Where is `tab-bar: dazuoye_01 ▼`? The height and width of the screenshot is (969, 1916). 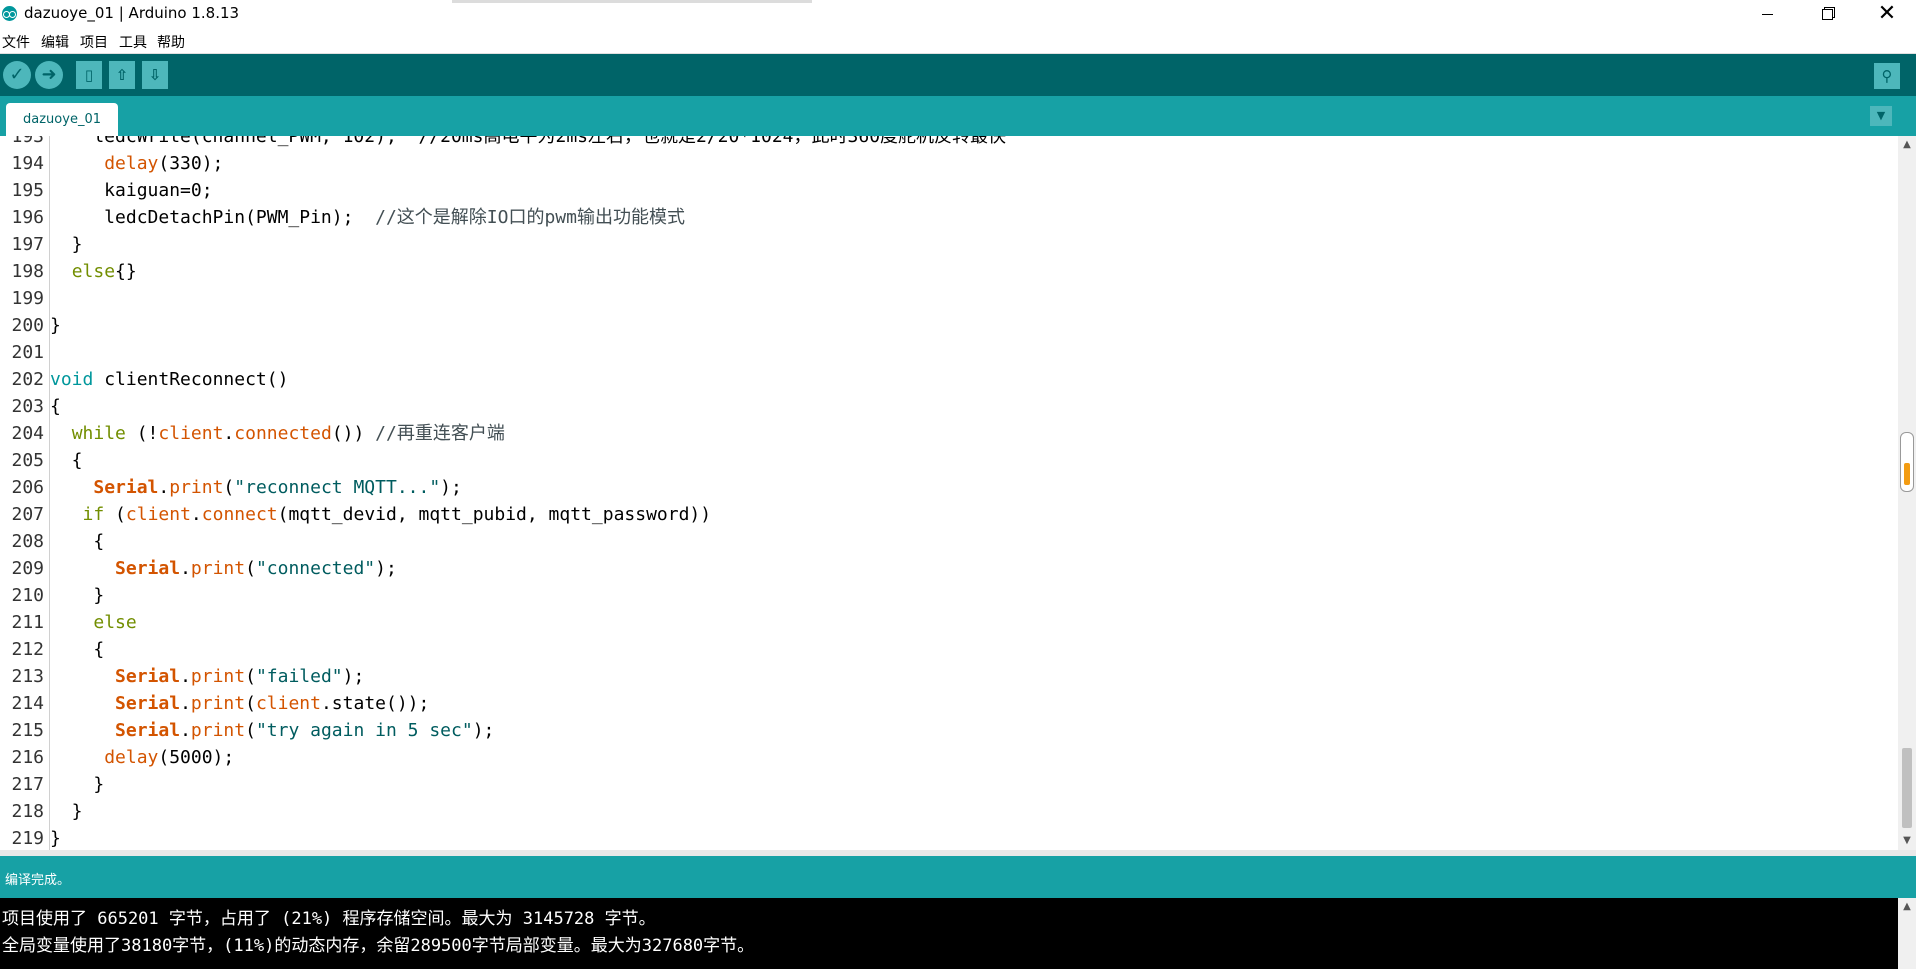
tab-bar: dazuoye_01 ▼ is located at coordinates (958, 116).